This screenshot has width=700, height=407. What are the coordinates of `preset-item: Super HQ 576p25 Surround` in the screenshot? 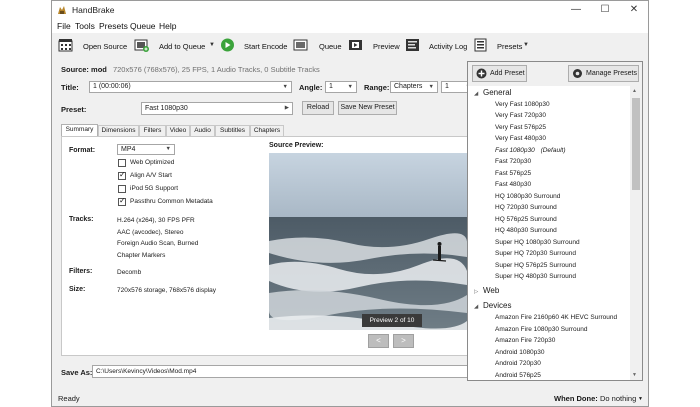 It's located at (535, 265).